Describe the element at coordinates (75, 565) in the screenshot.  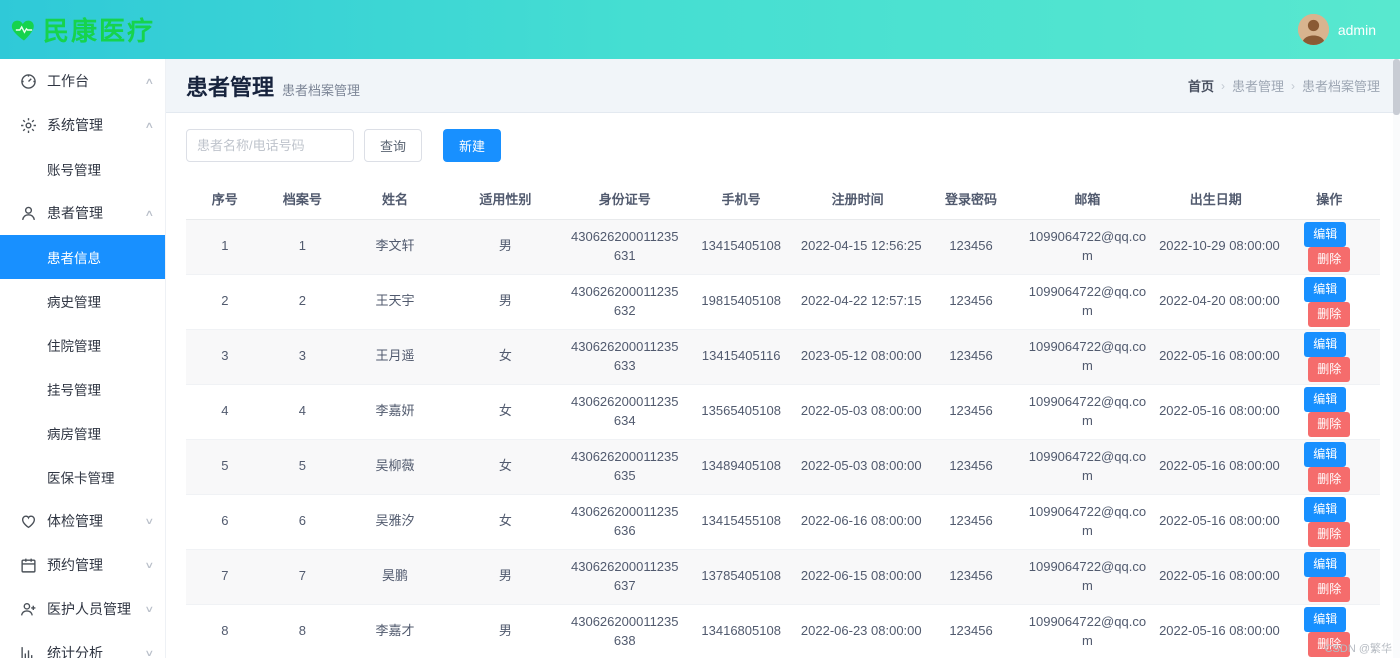
I see `sidebar-item-label: 预约管理` at that location.